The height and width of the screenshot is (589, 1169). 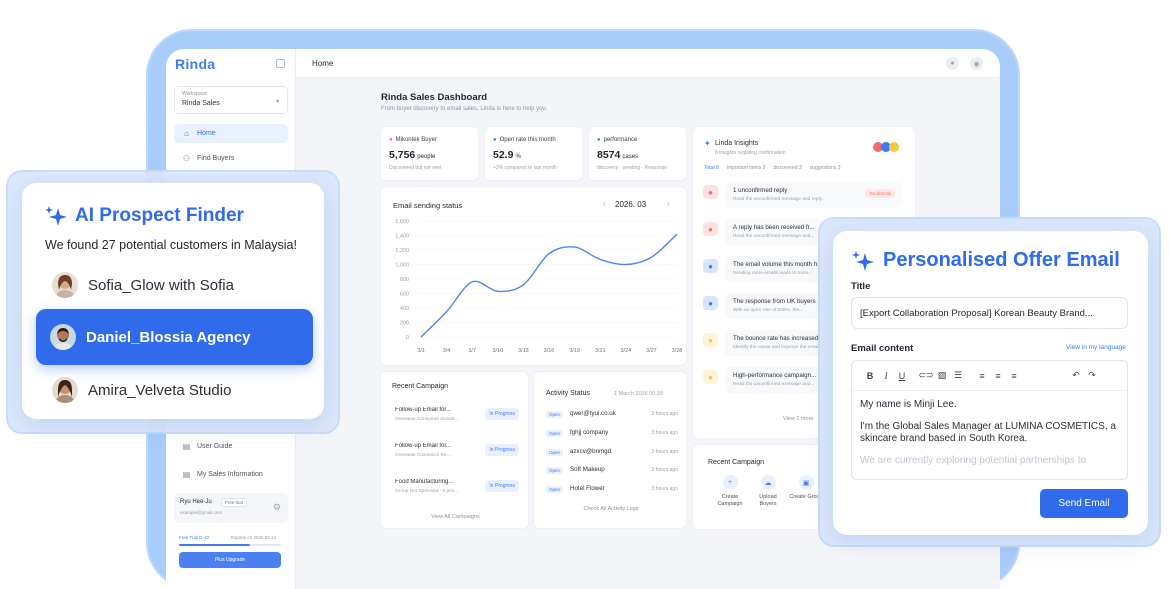 I want to click on y-tick-label: 200, so click(x=404, y=324).